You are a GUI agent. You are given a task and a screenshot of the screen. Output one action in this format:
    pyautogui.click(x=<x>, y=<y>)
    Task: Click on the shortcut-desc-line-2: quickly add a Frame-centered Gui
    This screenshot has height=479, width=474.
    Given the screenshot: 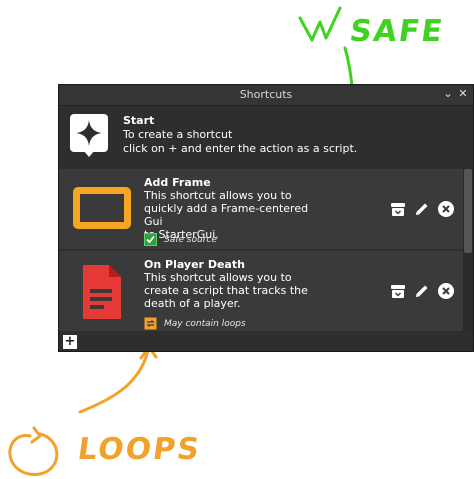 What is the action you would take?
    pyautogui.click(x=226, y=215)
    